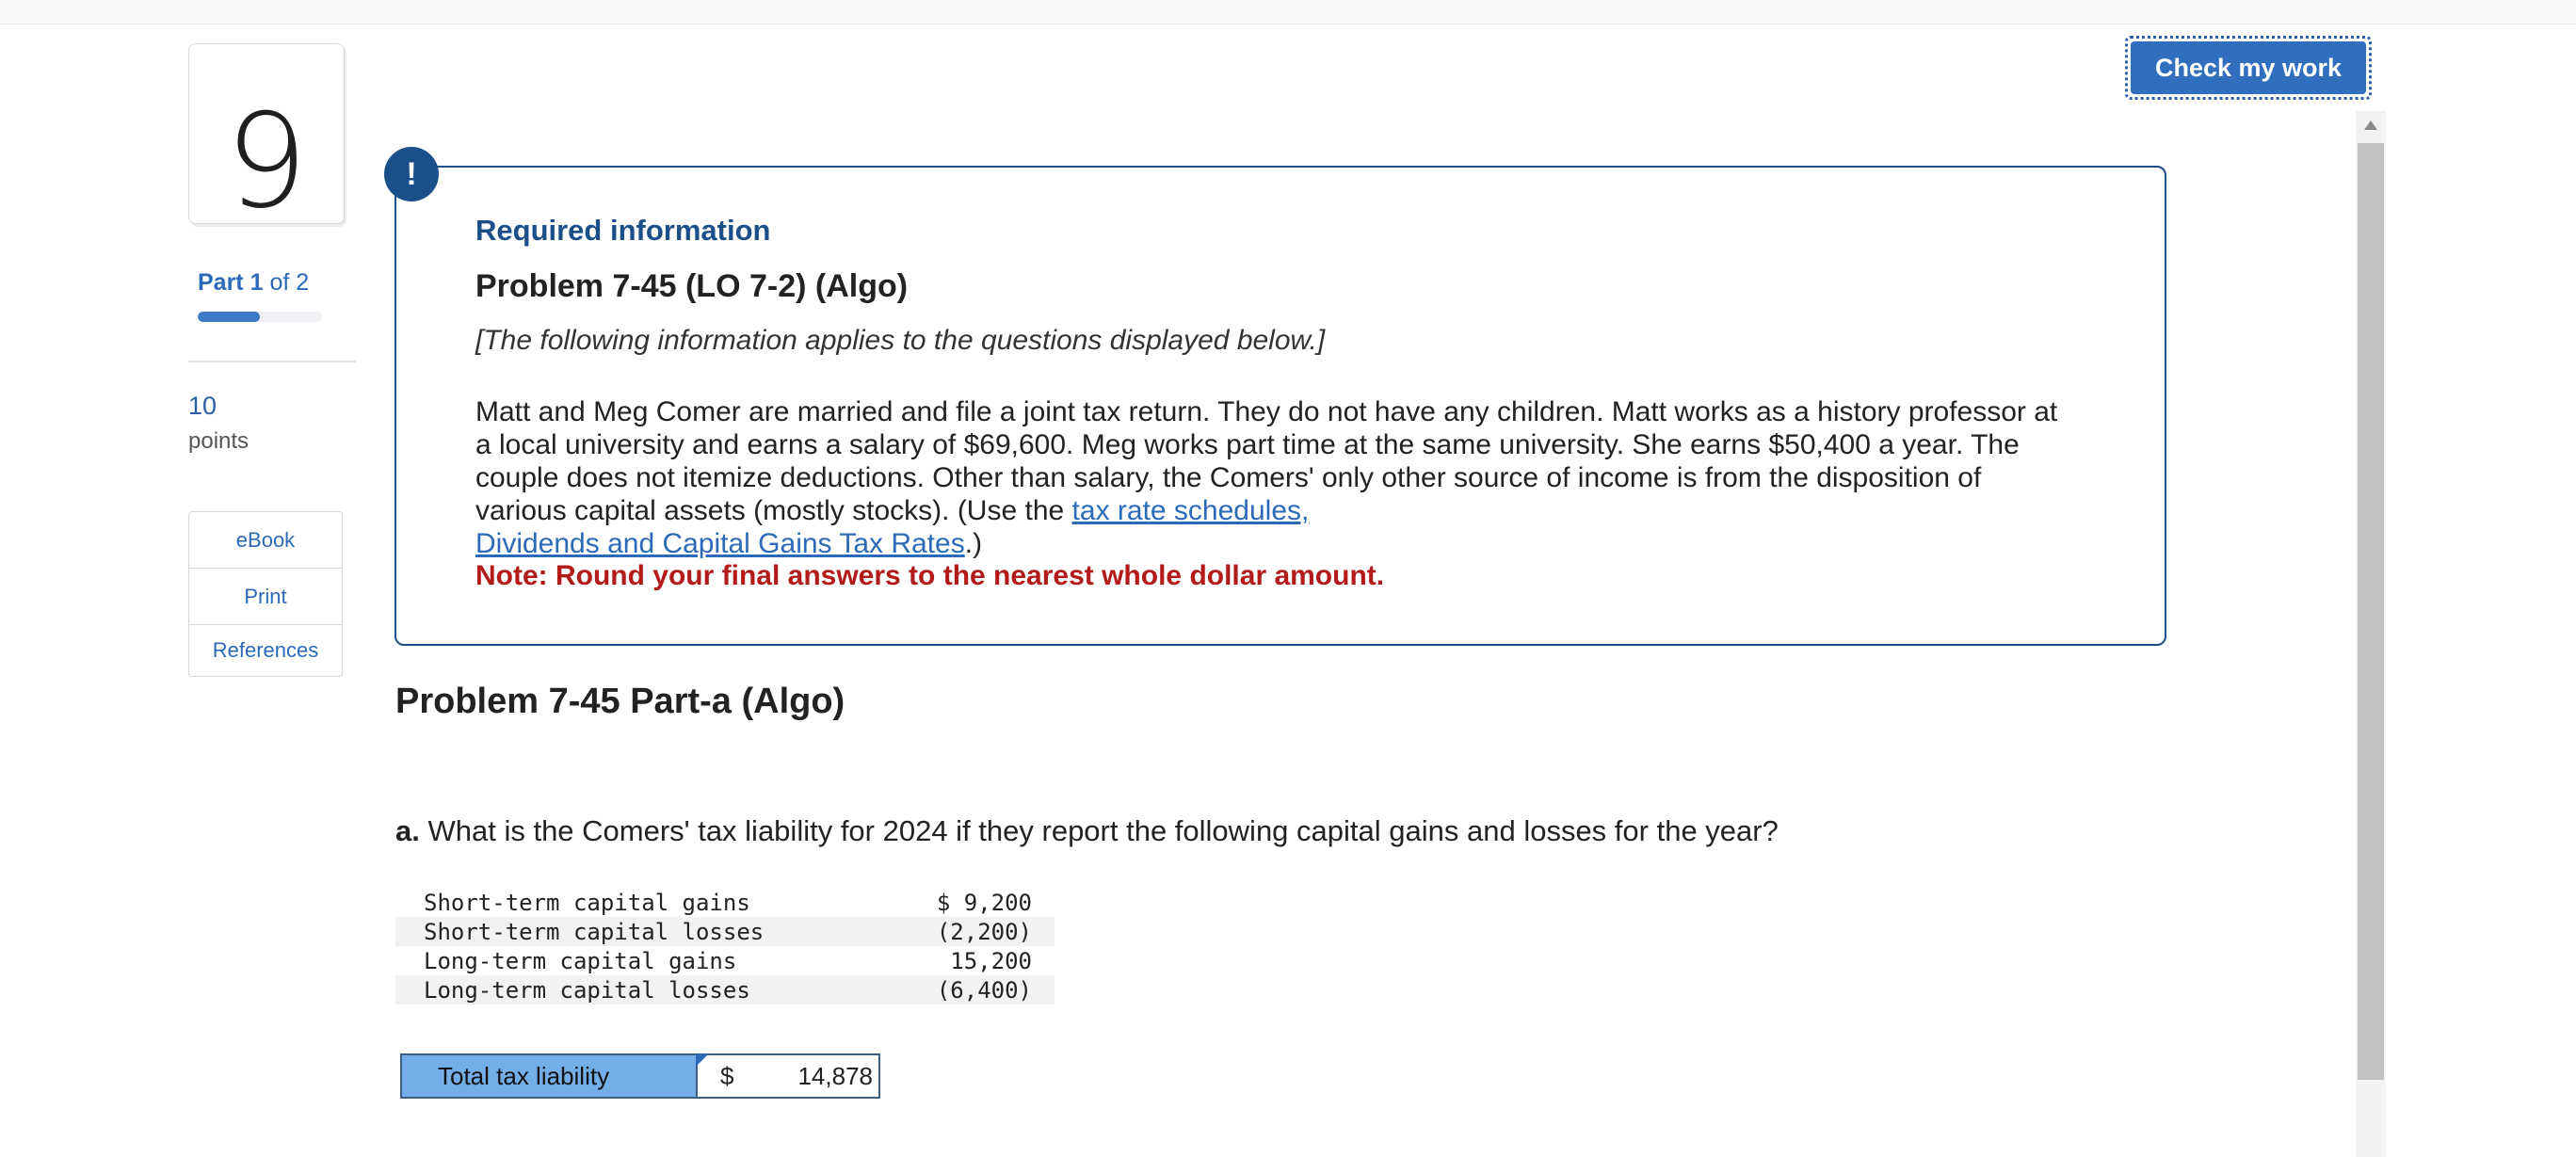  I want to click on check-my-work-button: Check my work, so click(2248, 68).